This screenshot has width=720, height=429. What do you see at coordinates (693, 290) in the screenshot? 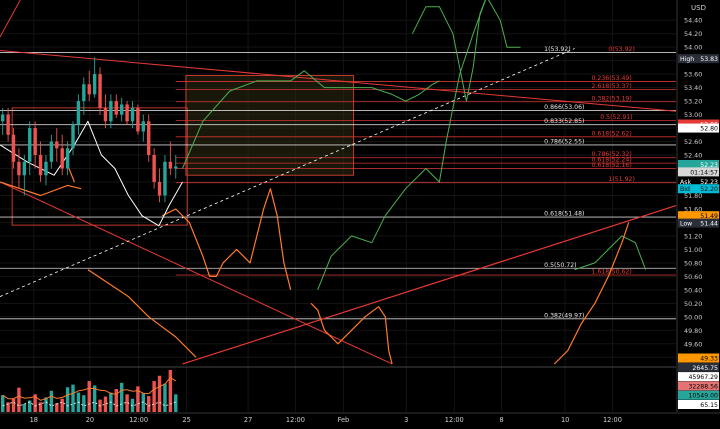
I see `price-tick-label: 50.40` at bounding box center [693, 290].